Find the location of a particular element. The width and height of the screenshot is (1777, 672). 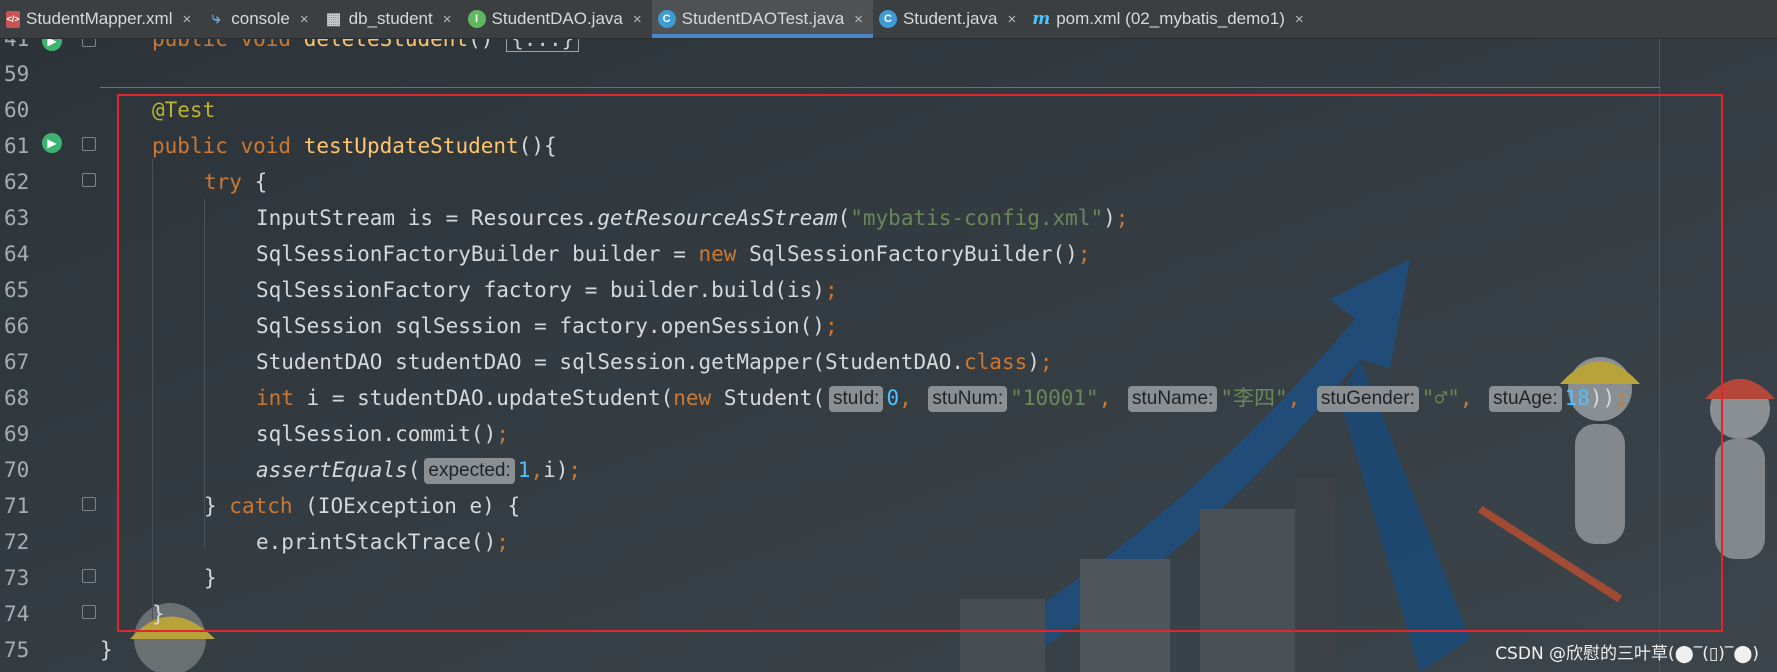

line-number: 61 is located at coordinates (17, 146).